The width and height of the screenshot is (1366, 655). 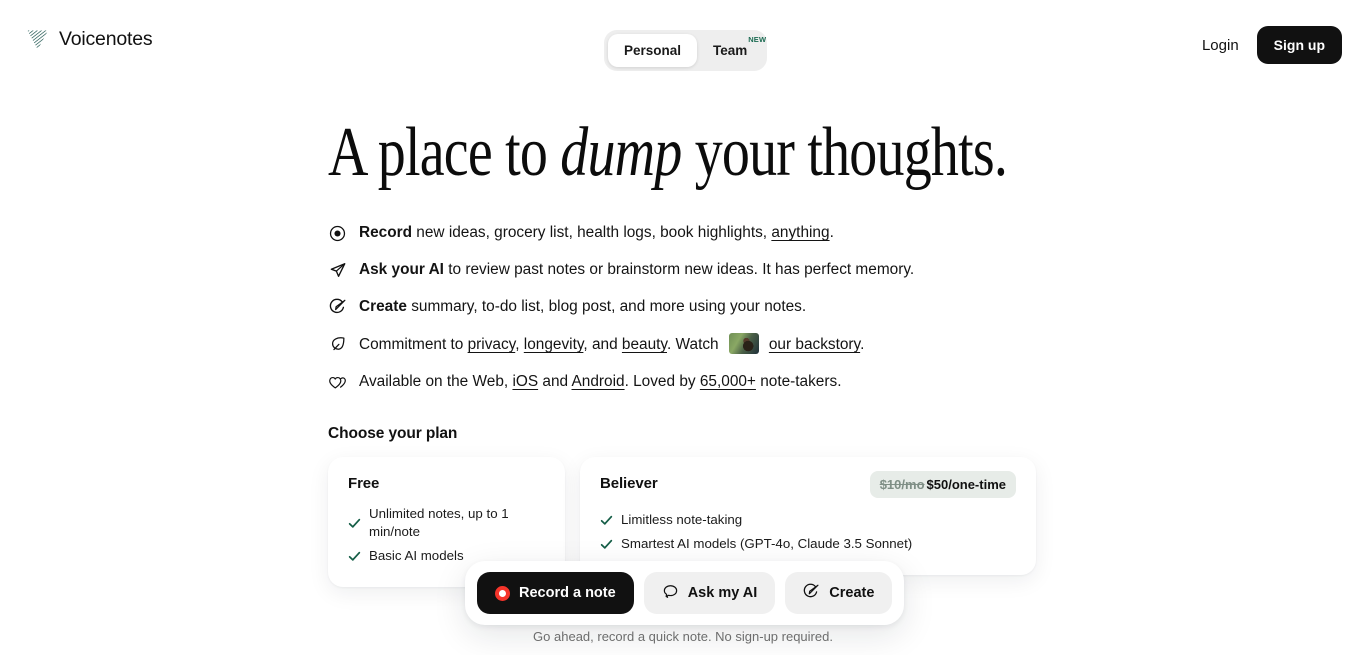 I want to click on feature-body-2: ., so click(x=831, y=232).